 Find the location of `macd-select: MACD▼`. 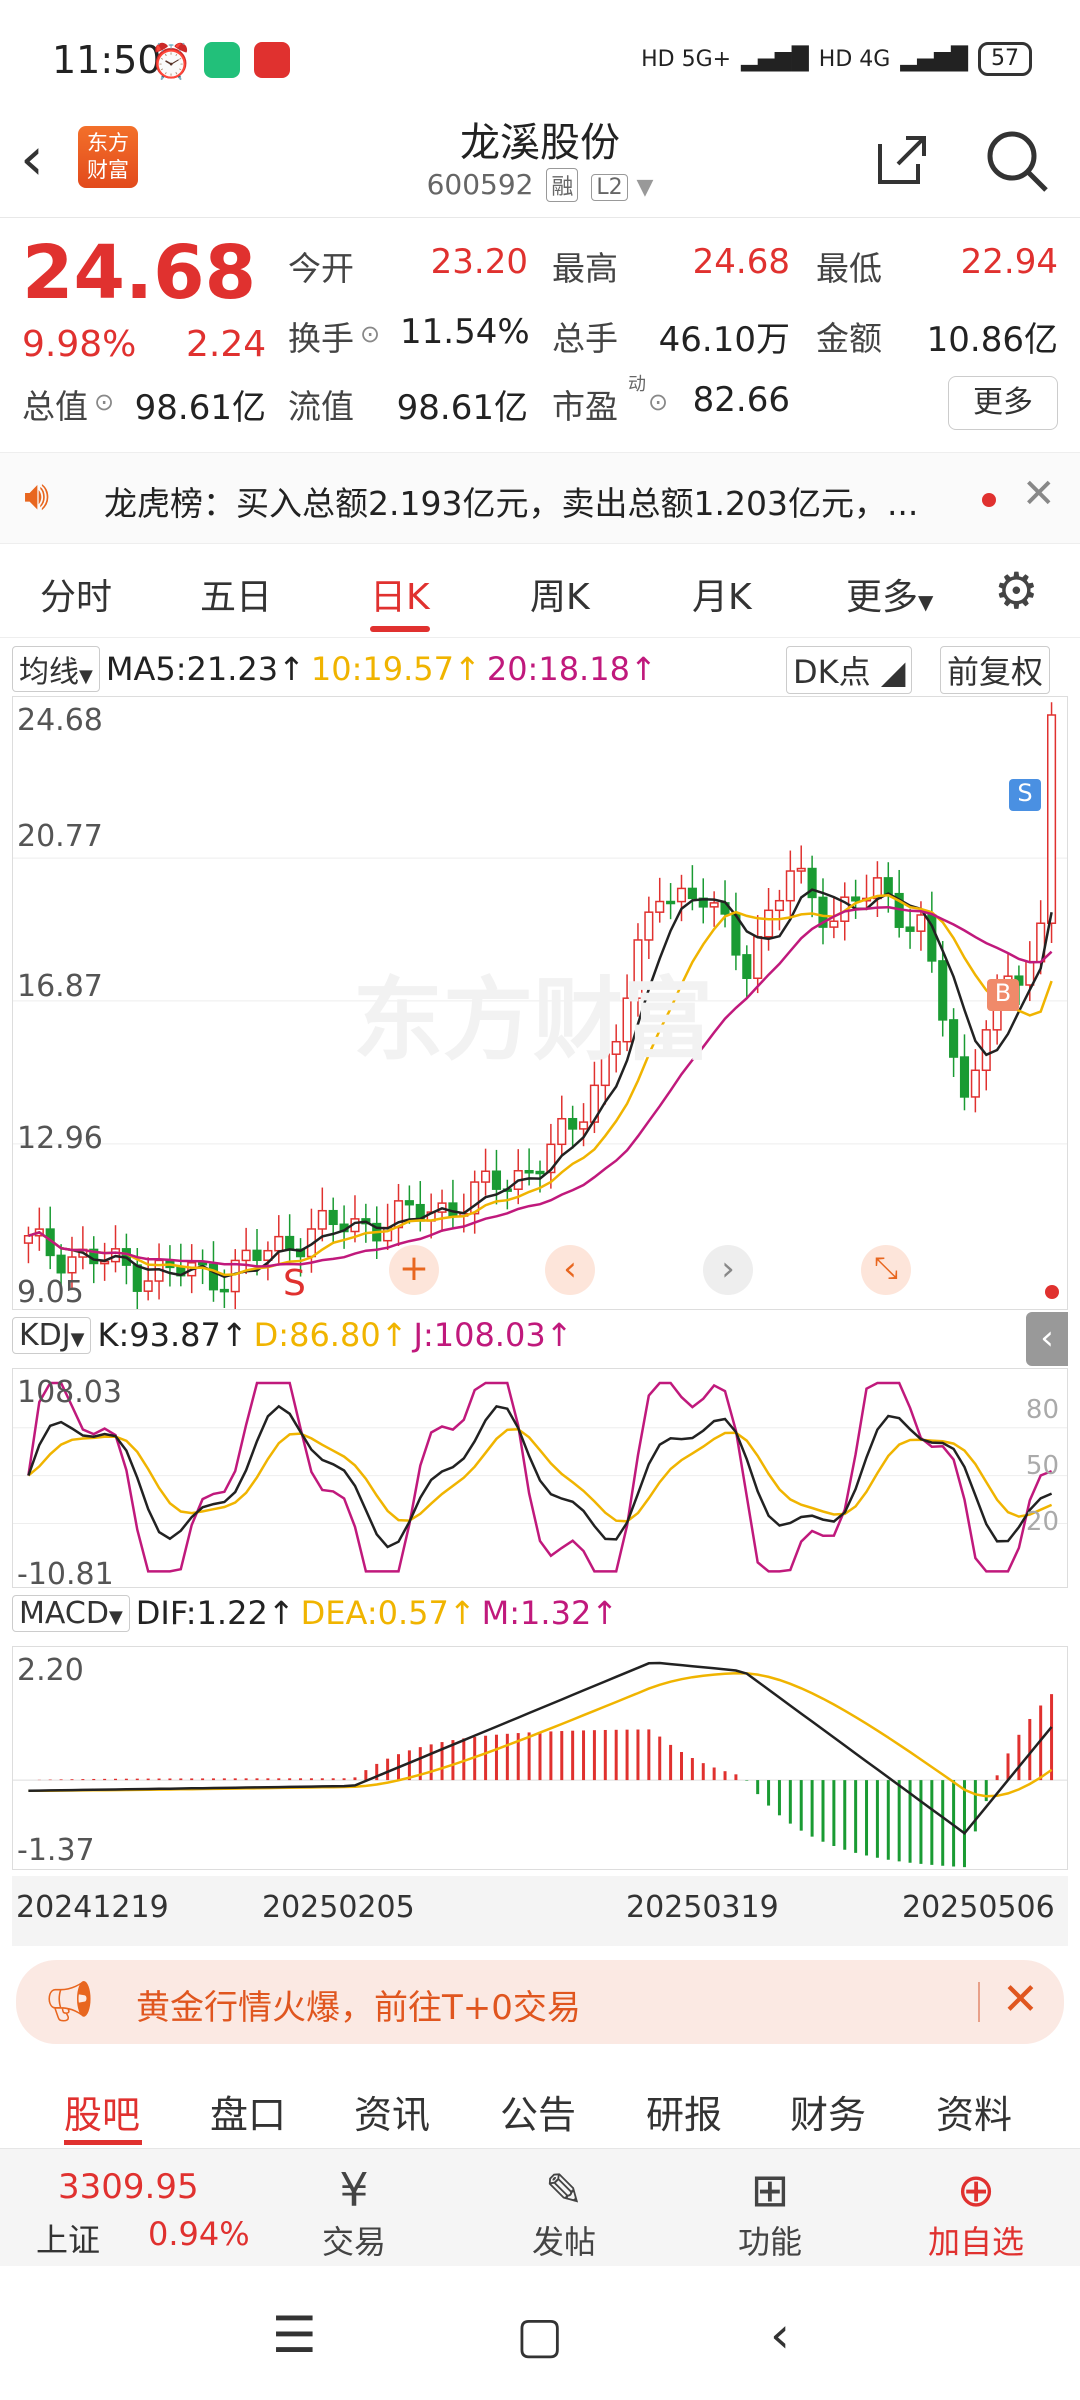

macd-select: MACD▼ is located at coordinates (71, 1613).